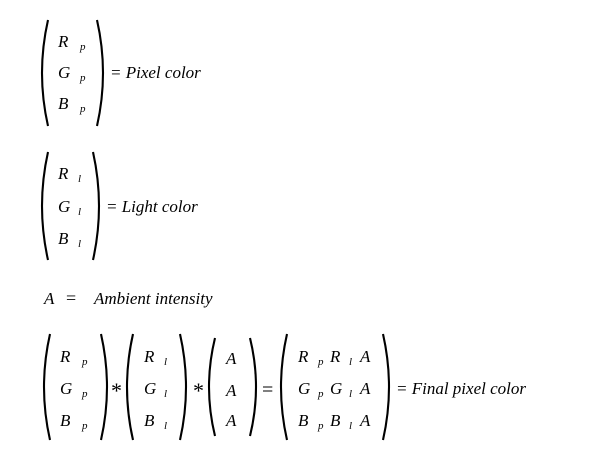 This screenshot has width=612, height=464. I want to click on pd-g-sub1: p, so click(321, 394).